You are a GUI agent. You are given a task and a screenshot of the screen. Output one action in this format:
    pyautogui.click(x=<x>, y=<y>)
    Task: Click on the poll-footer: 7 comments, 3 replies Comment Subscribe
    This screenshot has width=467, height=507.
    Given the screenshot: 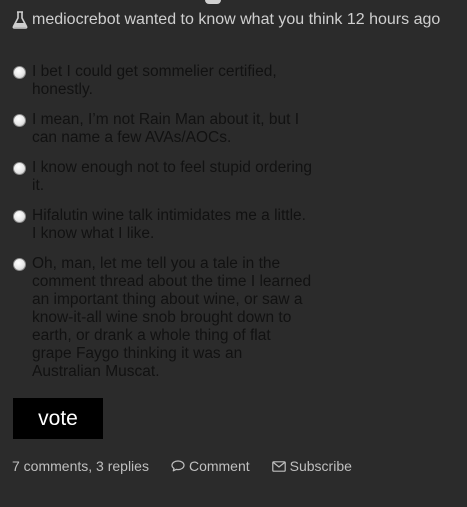 What is the action you would take?
    pyautogui.click(x=182, y=466)
    